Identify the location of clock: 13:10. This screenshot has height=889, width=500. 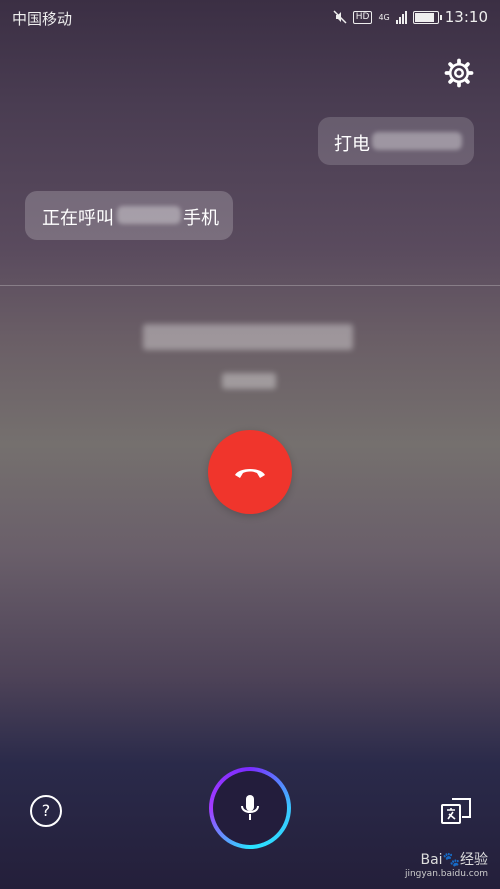
(466, 17).